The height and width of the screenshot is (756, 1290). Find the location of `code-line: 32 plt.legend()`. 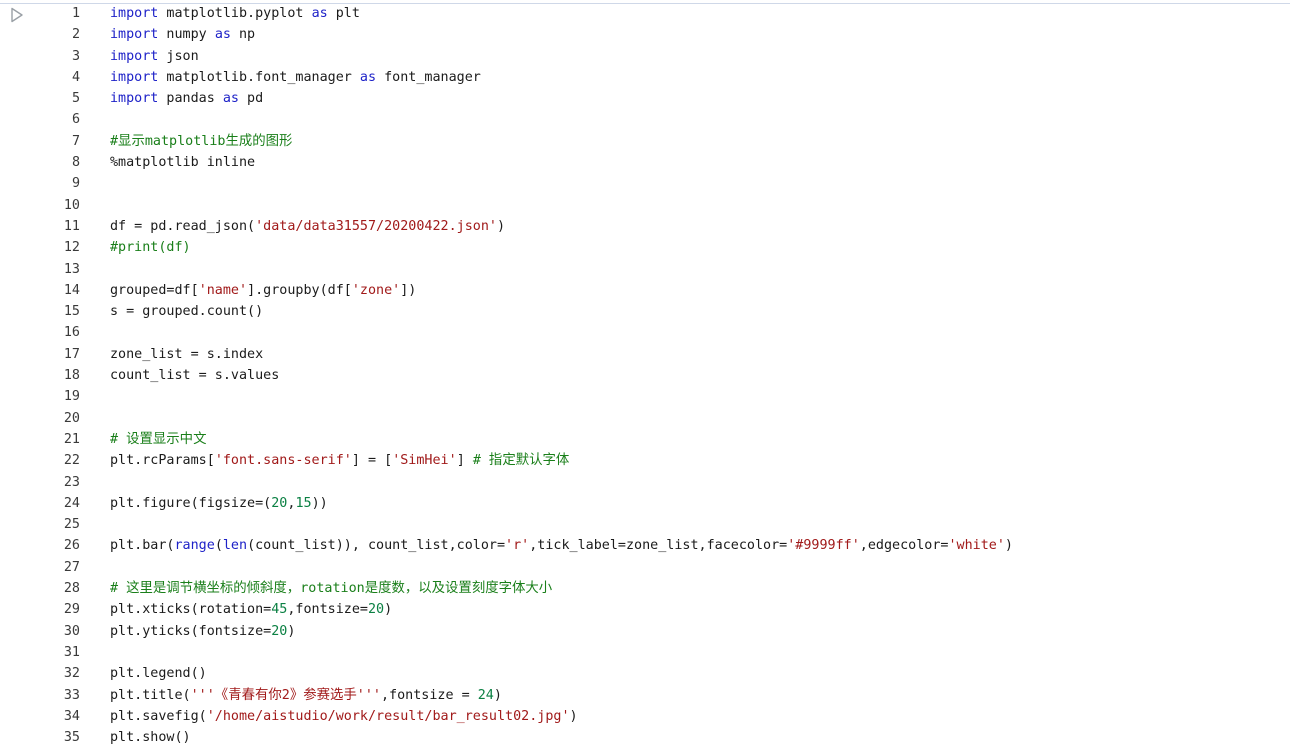

code-line: 32 plt.legend() is located at coordinates (645, 673).